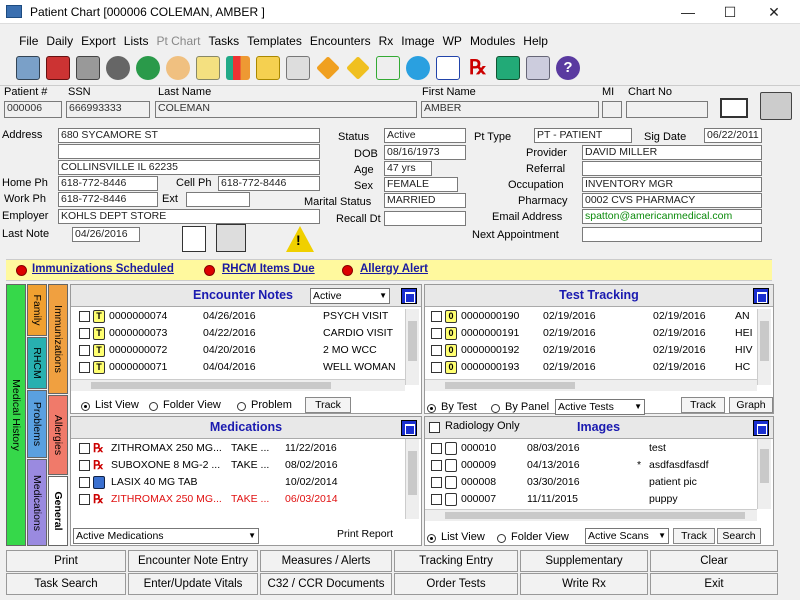 The height and width of the screenshot is (600, 800). Describe the element at coordinates (703, 405) in the screenshot. I see `test-track-button: Track` at that location.